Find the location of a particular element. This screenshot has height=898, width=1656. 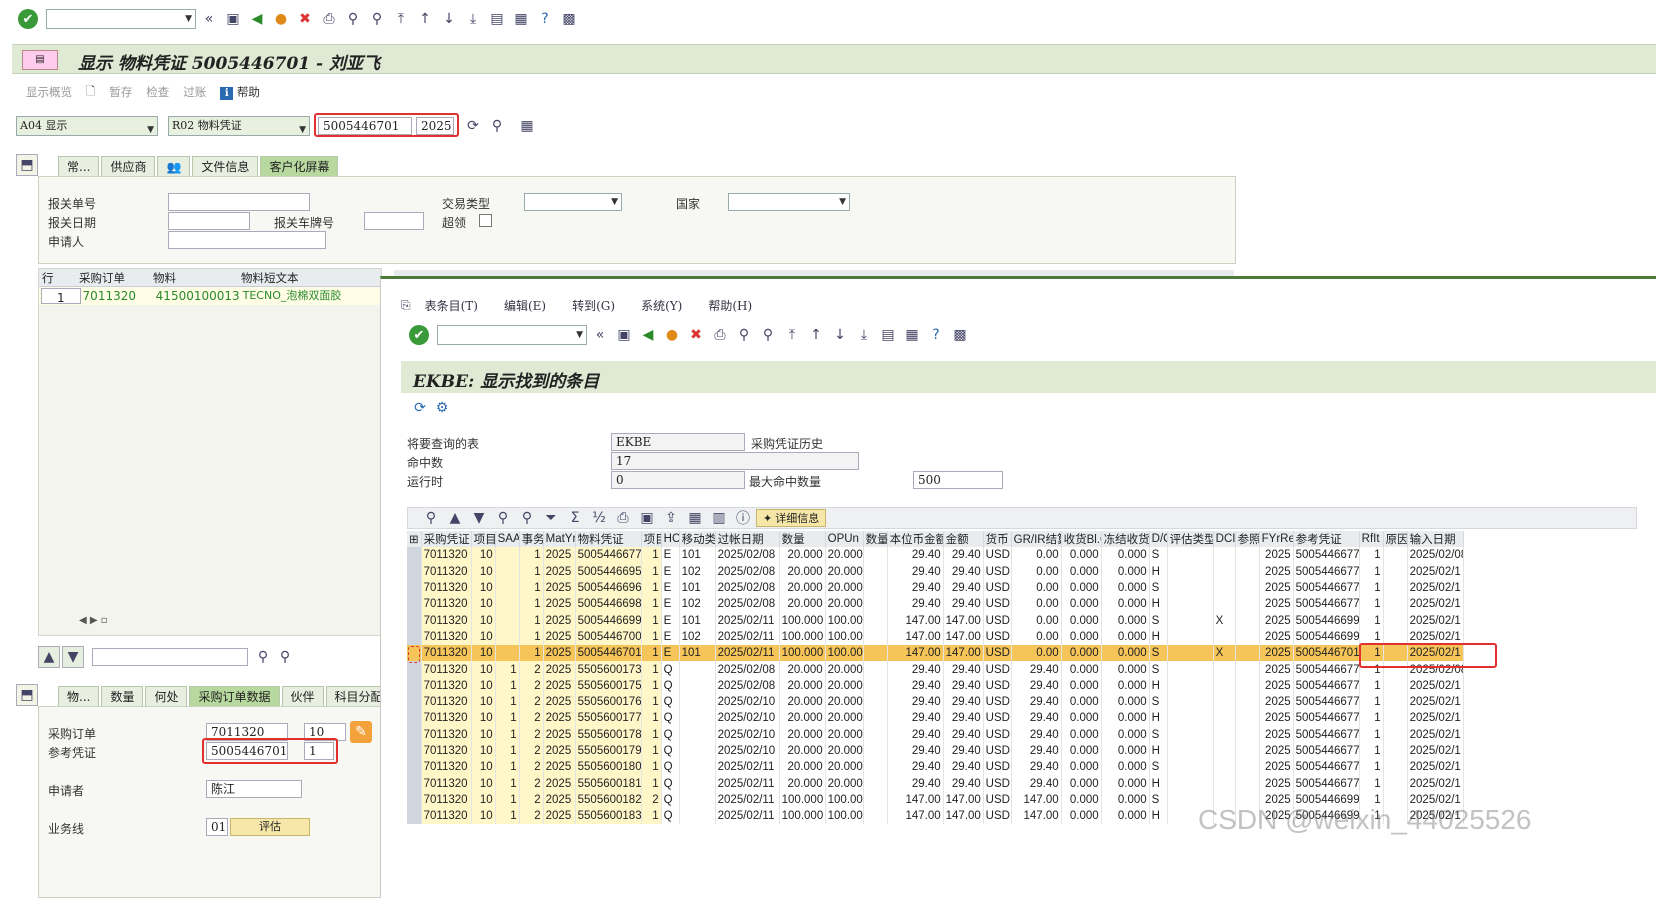

alv-info-icon: ⓘ is located at coordinates (743, 518).